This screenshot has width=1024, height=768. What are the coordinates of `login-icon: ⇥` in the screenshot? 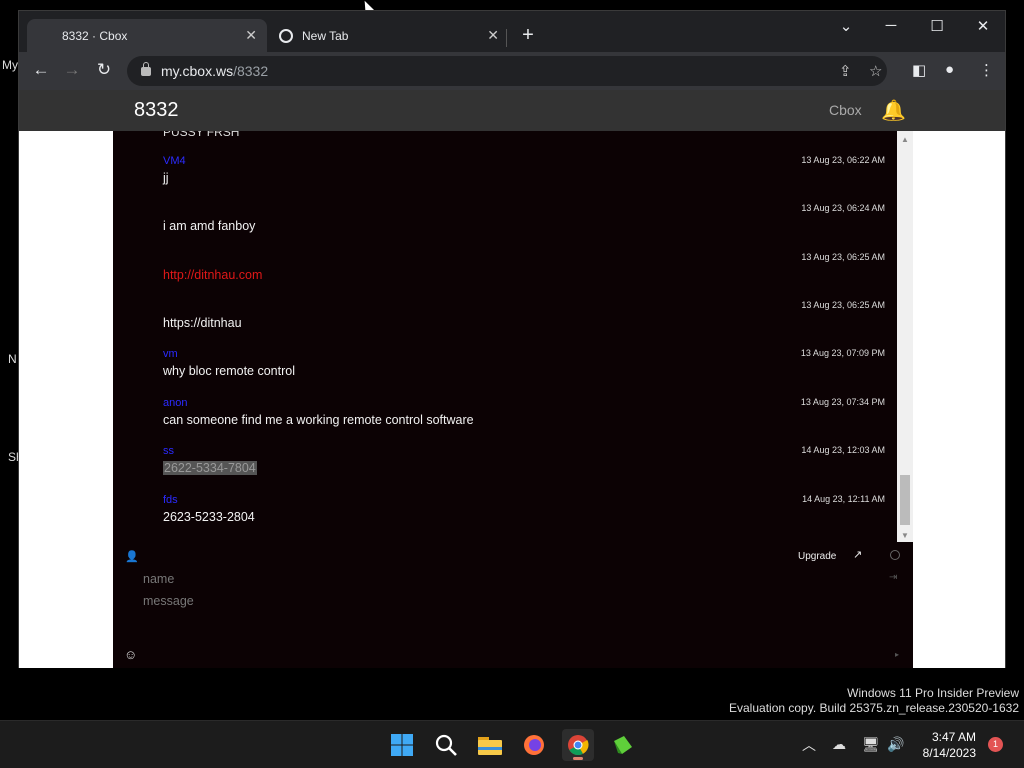 It's located at (893, 577).